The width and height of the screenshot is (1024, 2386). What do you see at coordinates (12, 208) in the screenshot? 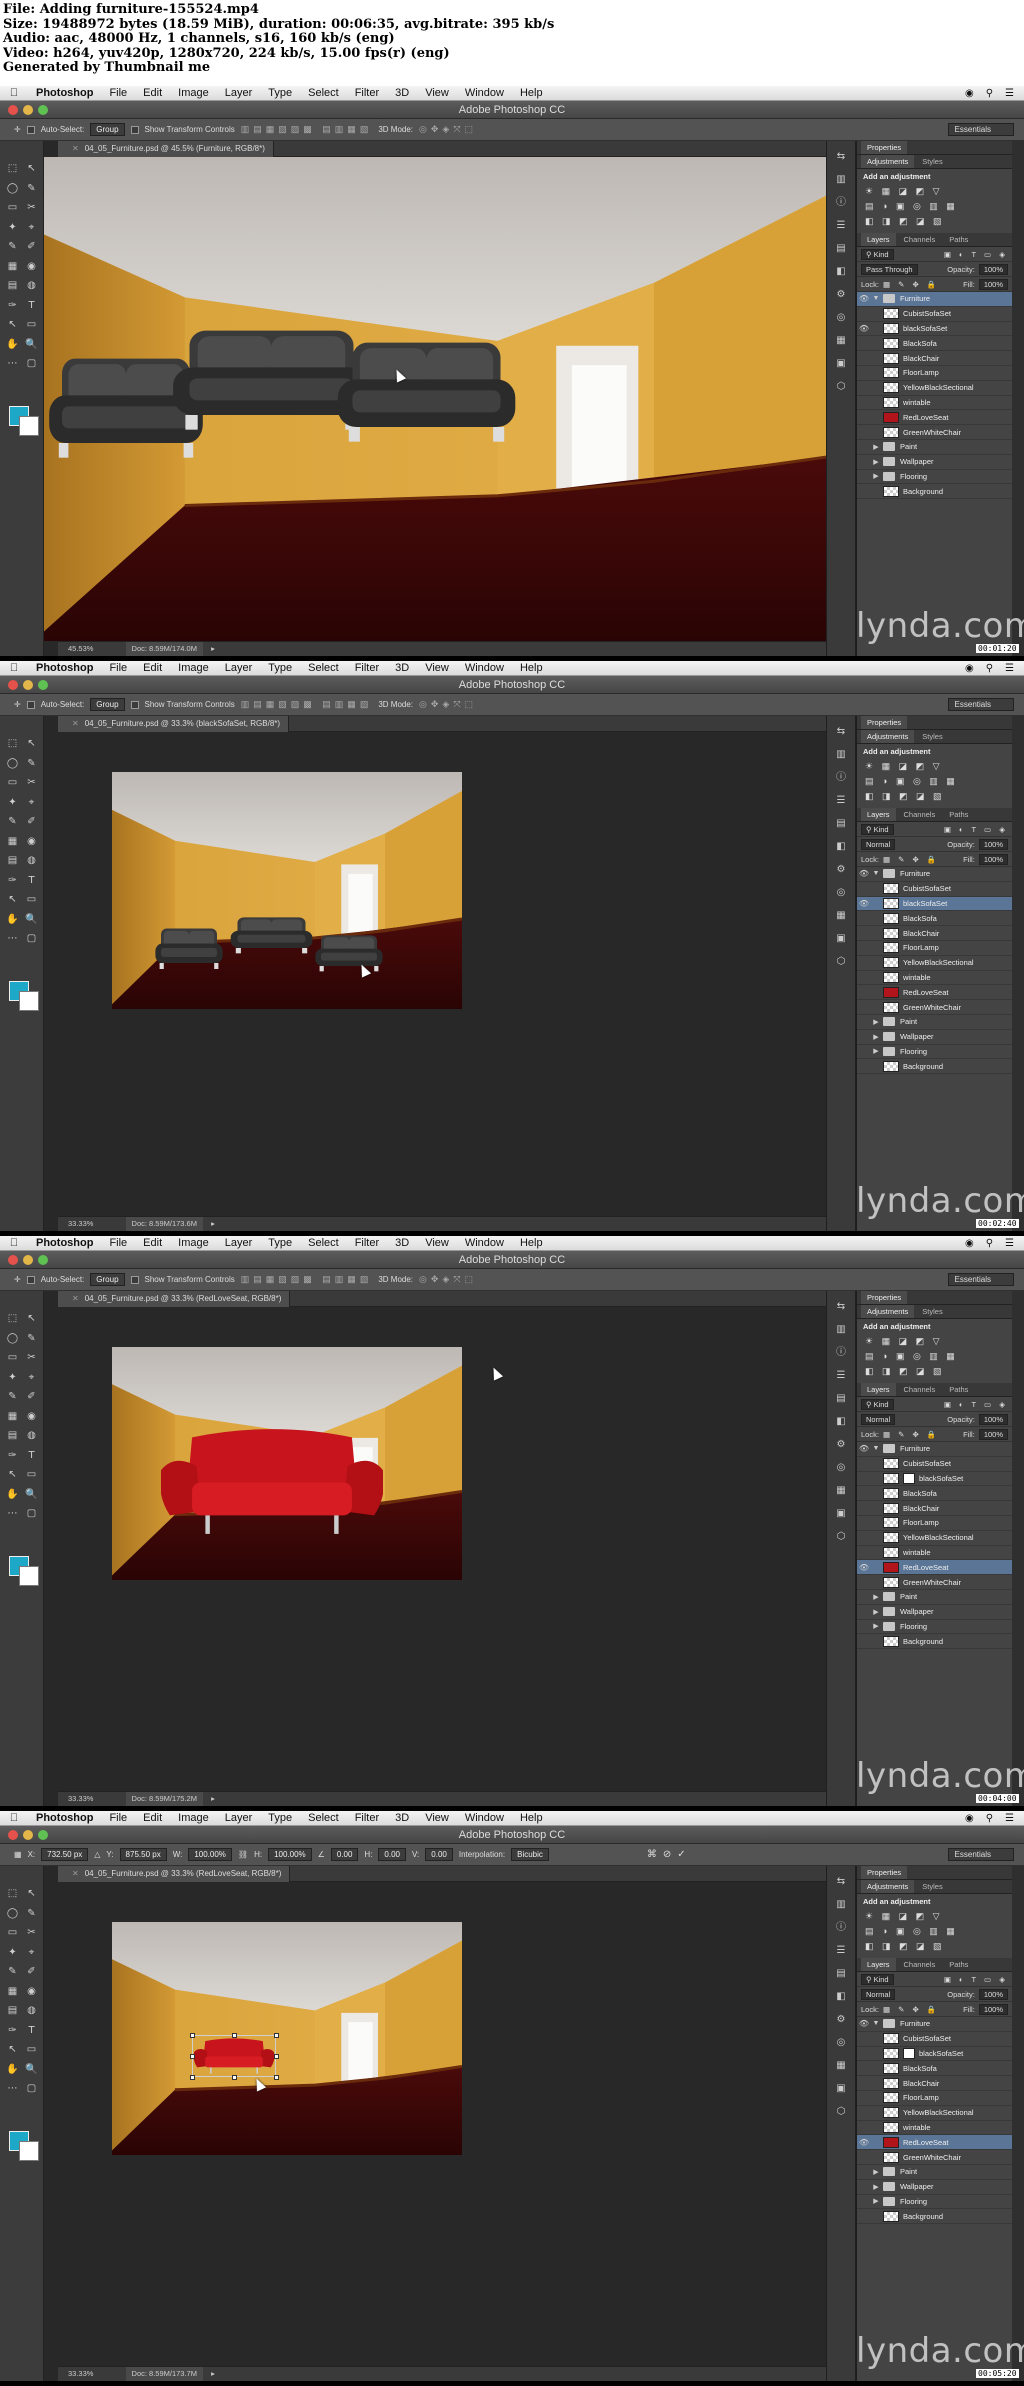
I see `tool-icon: ▭` at bounding box center [12, 208].